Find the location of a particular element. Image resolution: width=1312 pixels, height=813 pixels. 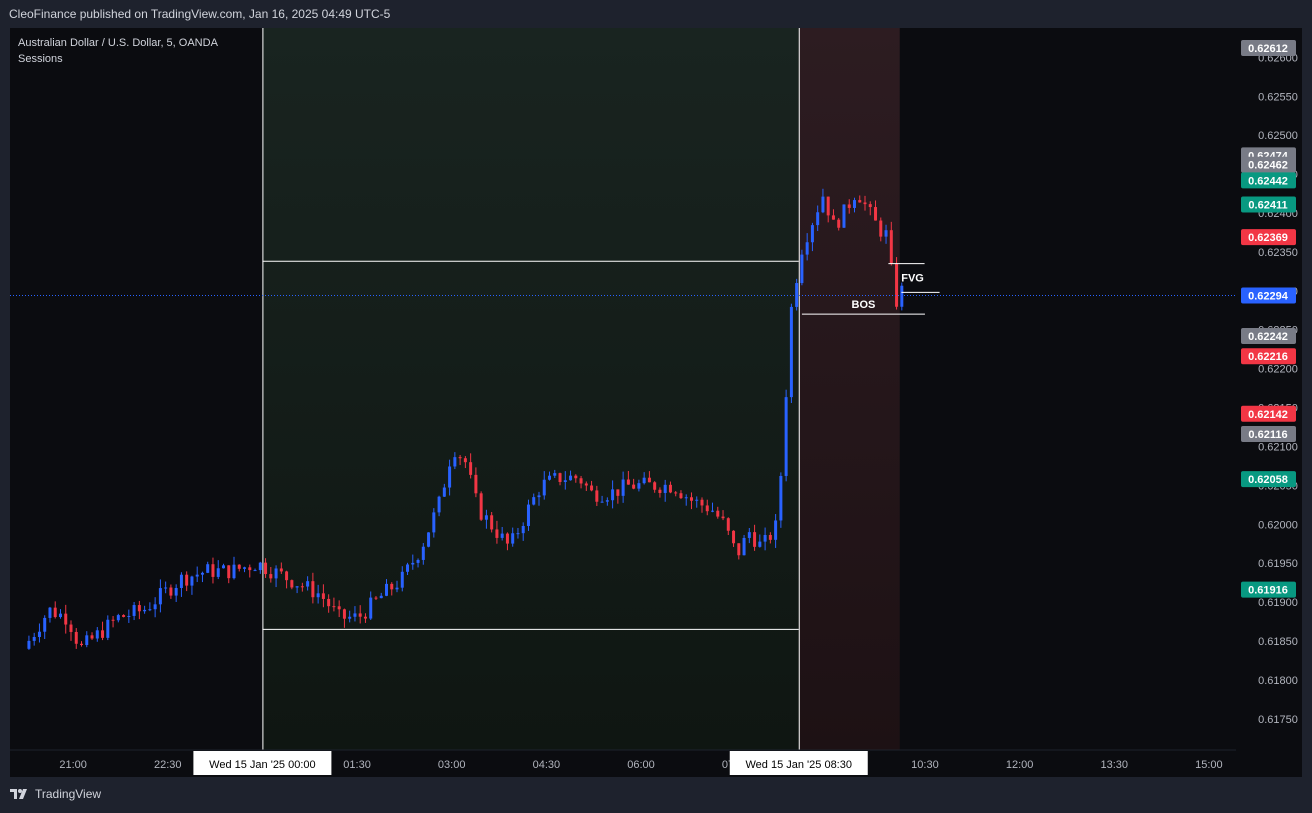

bottom-bar is located at coordinates (656, 795).